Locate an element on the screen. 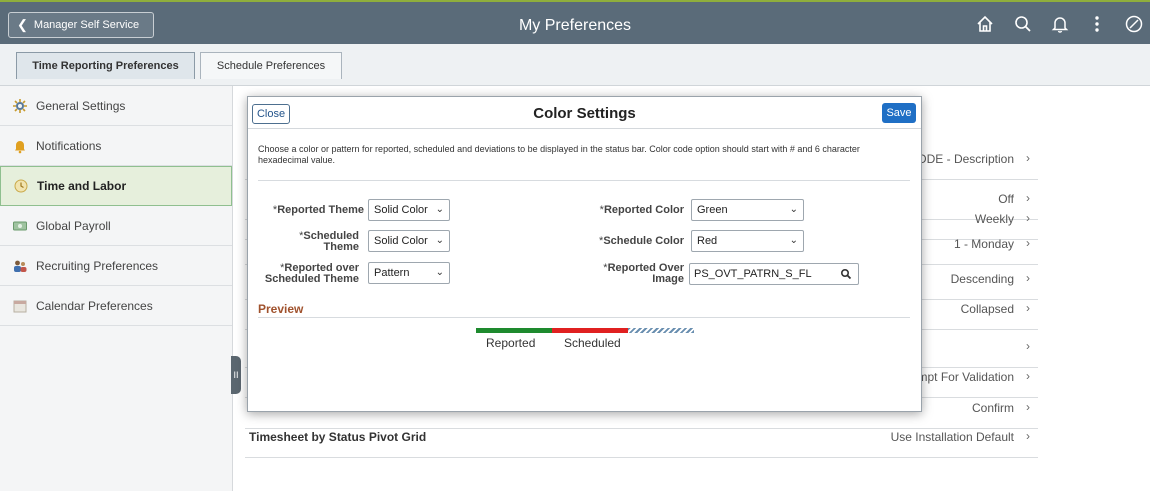 This screenshot has width=1150, height=491. sidebar-item-label: Time and Labor is located at coordinates (82, 186).